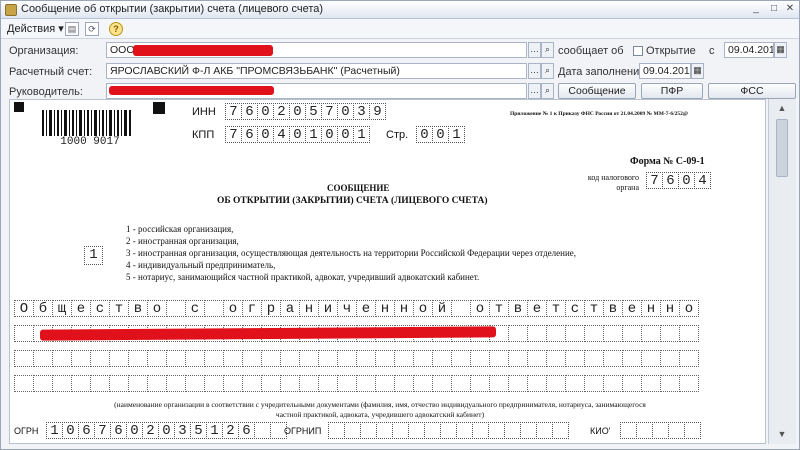  What do you see at coordinates (665, 71) in the screenshot?
I see `fill-date-field: 09.04.2012` at bounding box center [665, 71].